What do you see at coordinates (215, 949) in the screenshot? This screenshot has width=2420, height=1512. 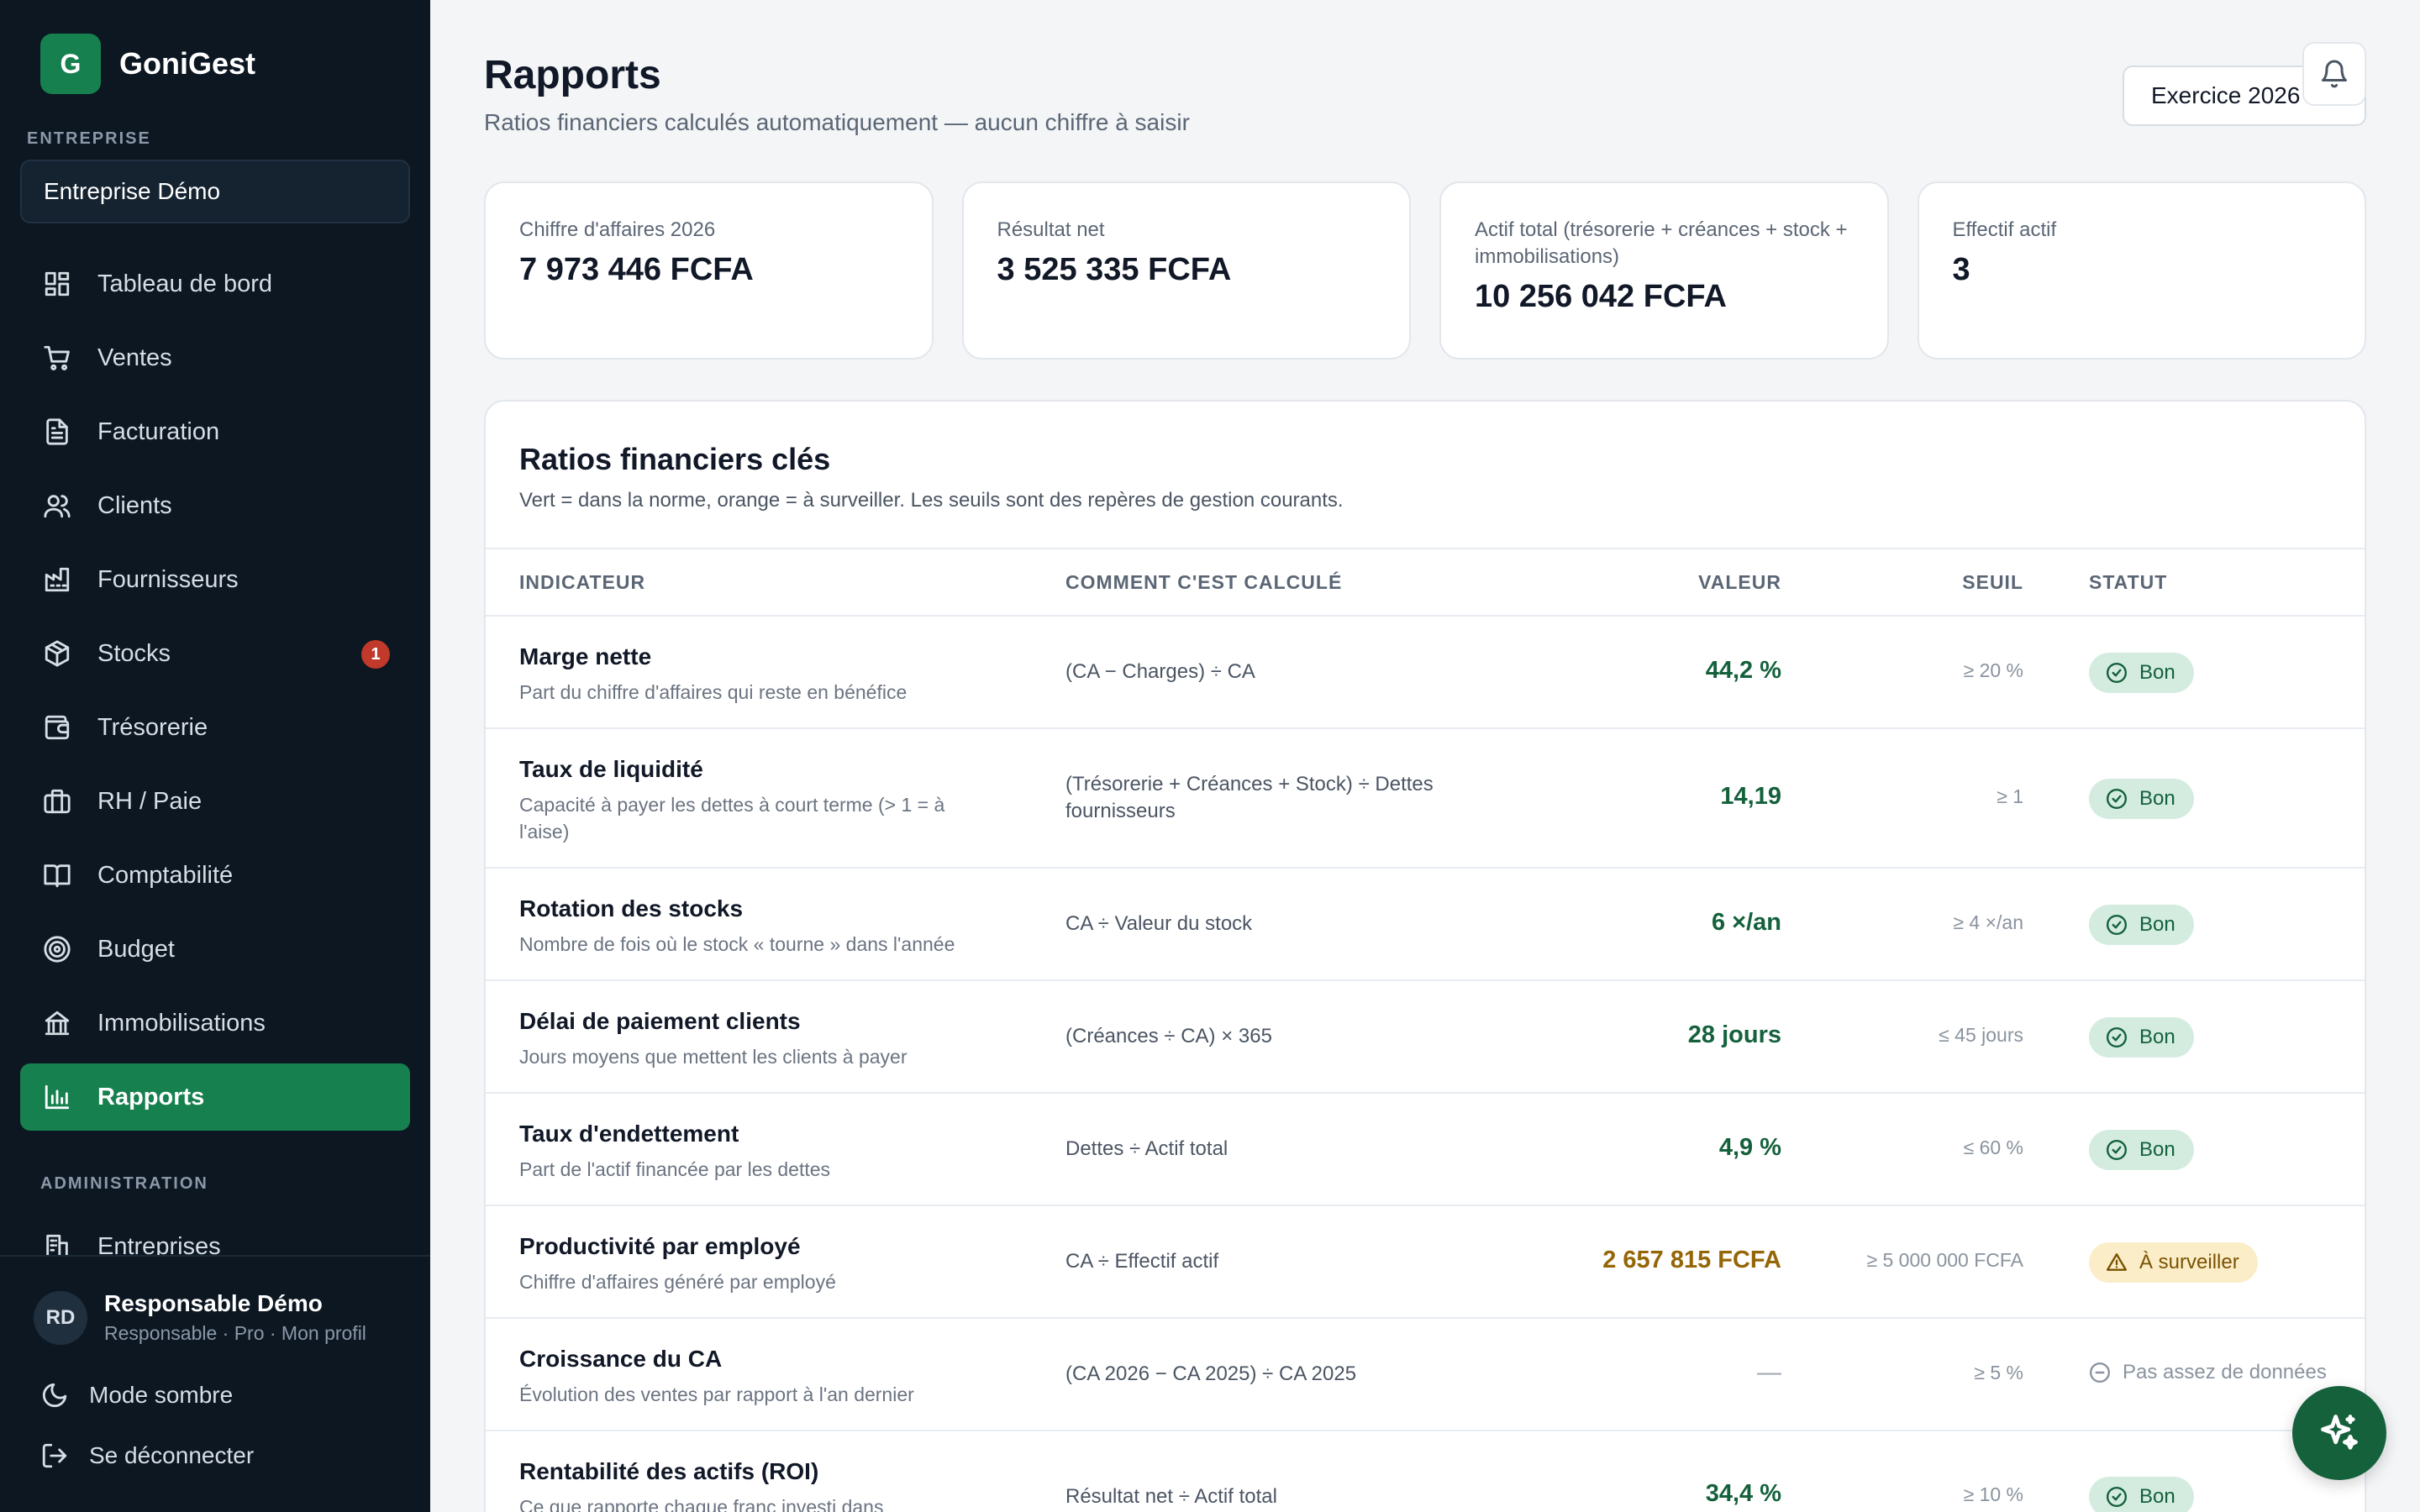 I see `sidebar-item-budget: Budget` at bounding box center [215, 949].